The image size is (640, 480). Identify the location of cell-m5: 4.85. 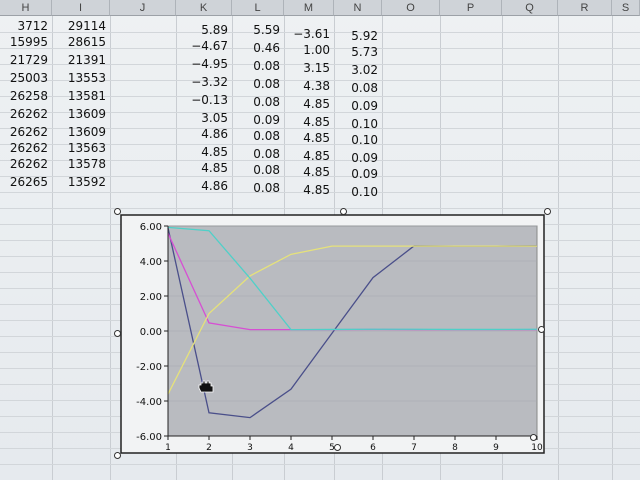
(309, 104).